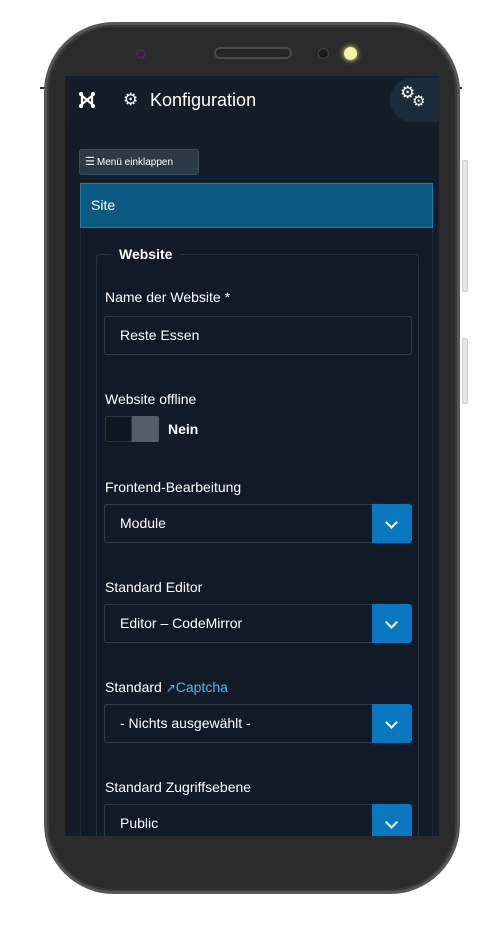  I want to click on power-button, so click(465, 371).